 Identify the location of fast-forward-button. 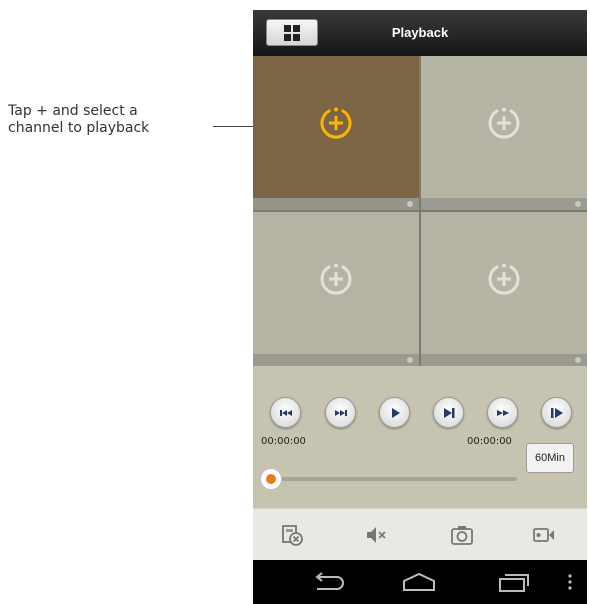
(502, 412).